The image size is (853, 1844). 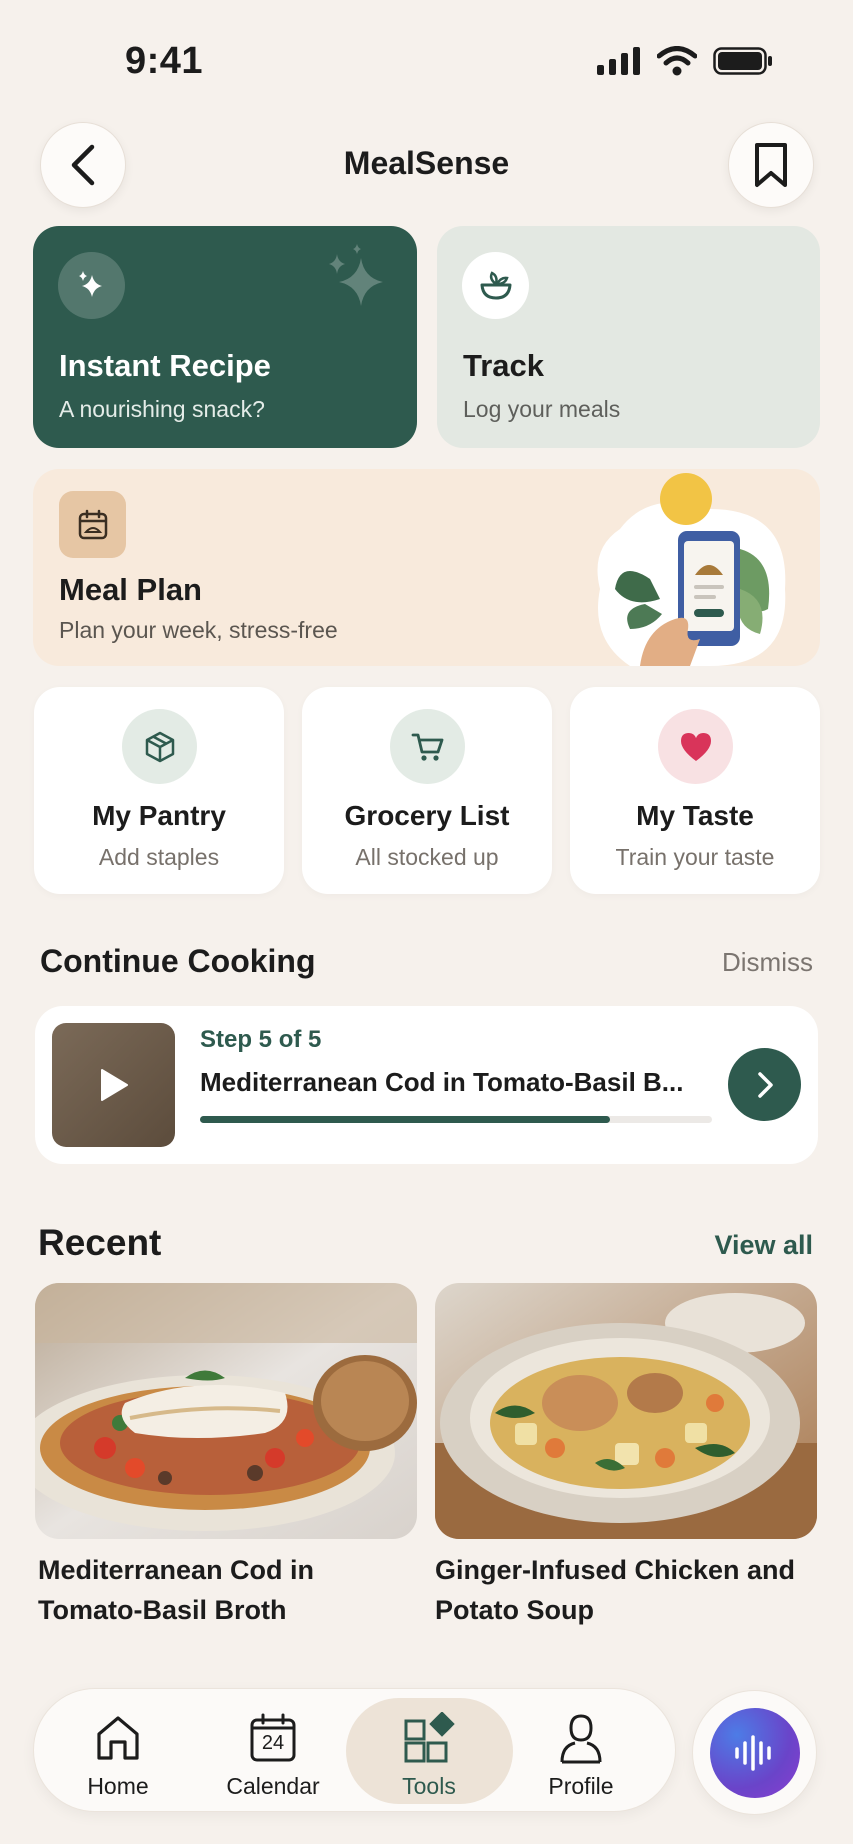 What do you see at coordinates (742, 61) in the screenshot?
I see `battery-icon` at bounding box center [742, 61].